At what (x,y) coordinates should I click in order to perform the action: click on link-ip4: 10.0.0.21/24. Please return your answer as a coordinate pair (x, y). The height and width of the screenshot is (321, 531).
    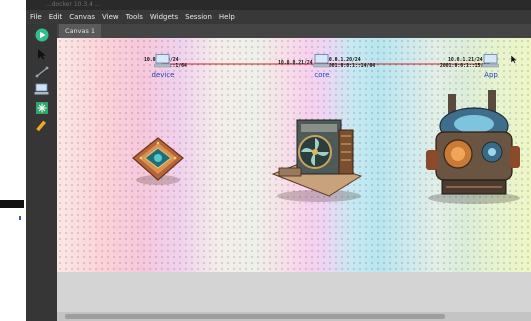
    Looking at the image, I should click on (295, 63).